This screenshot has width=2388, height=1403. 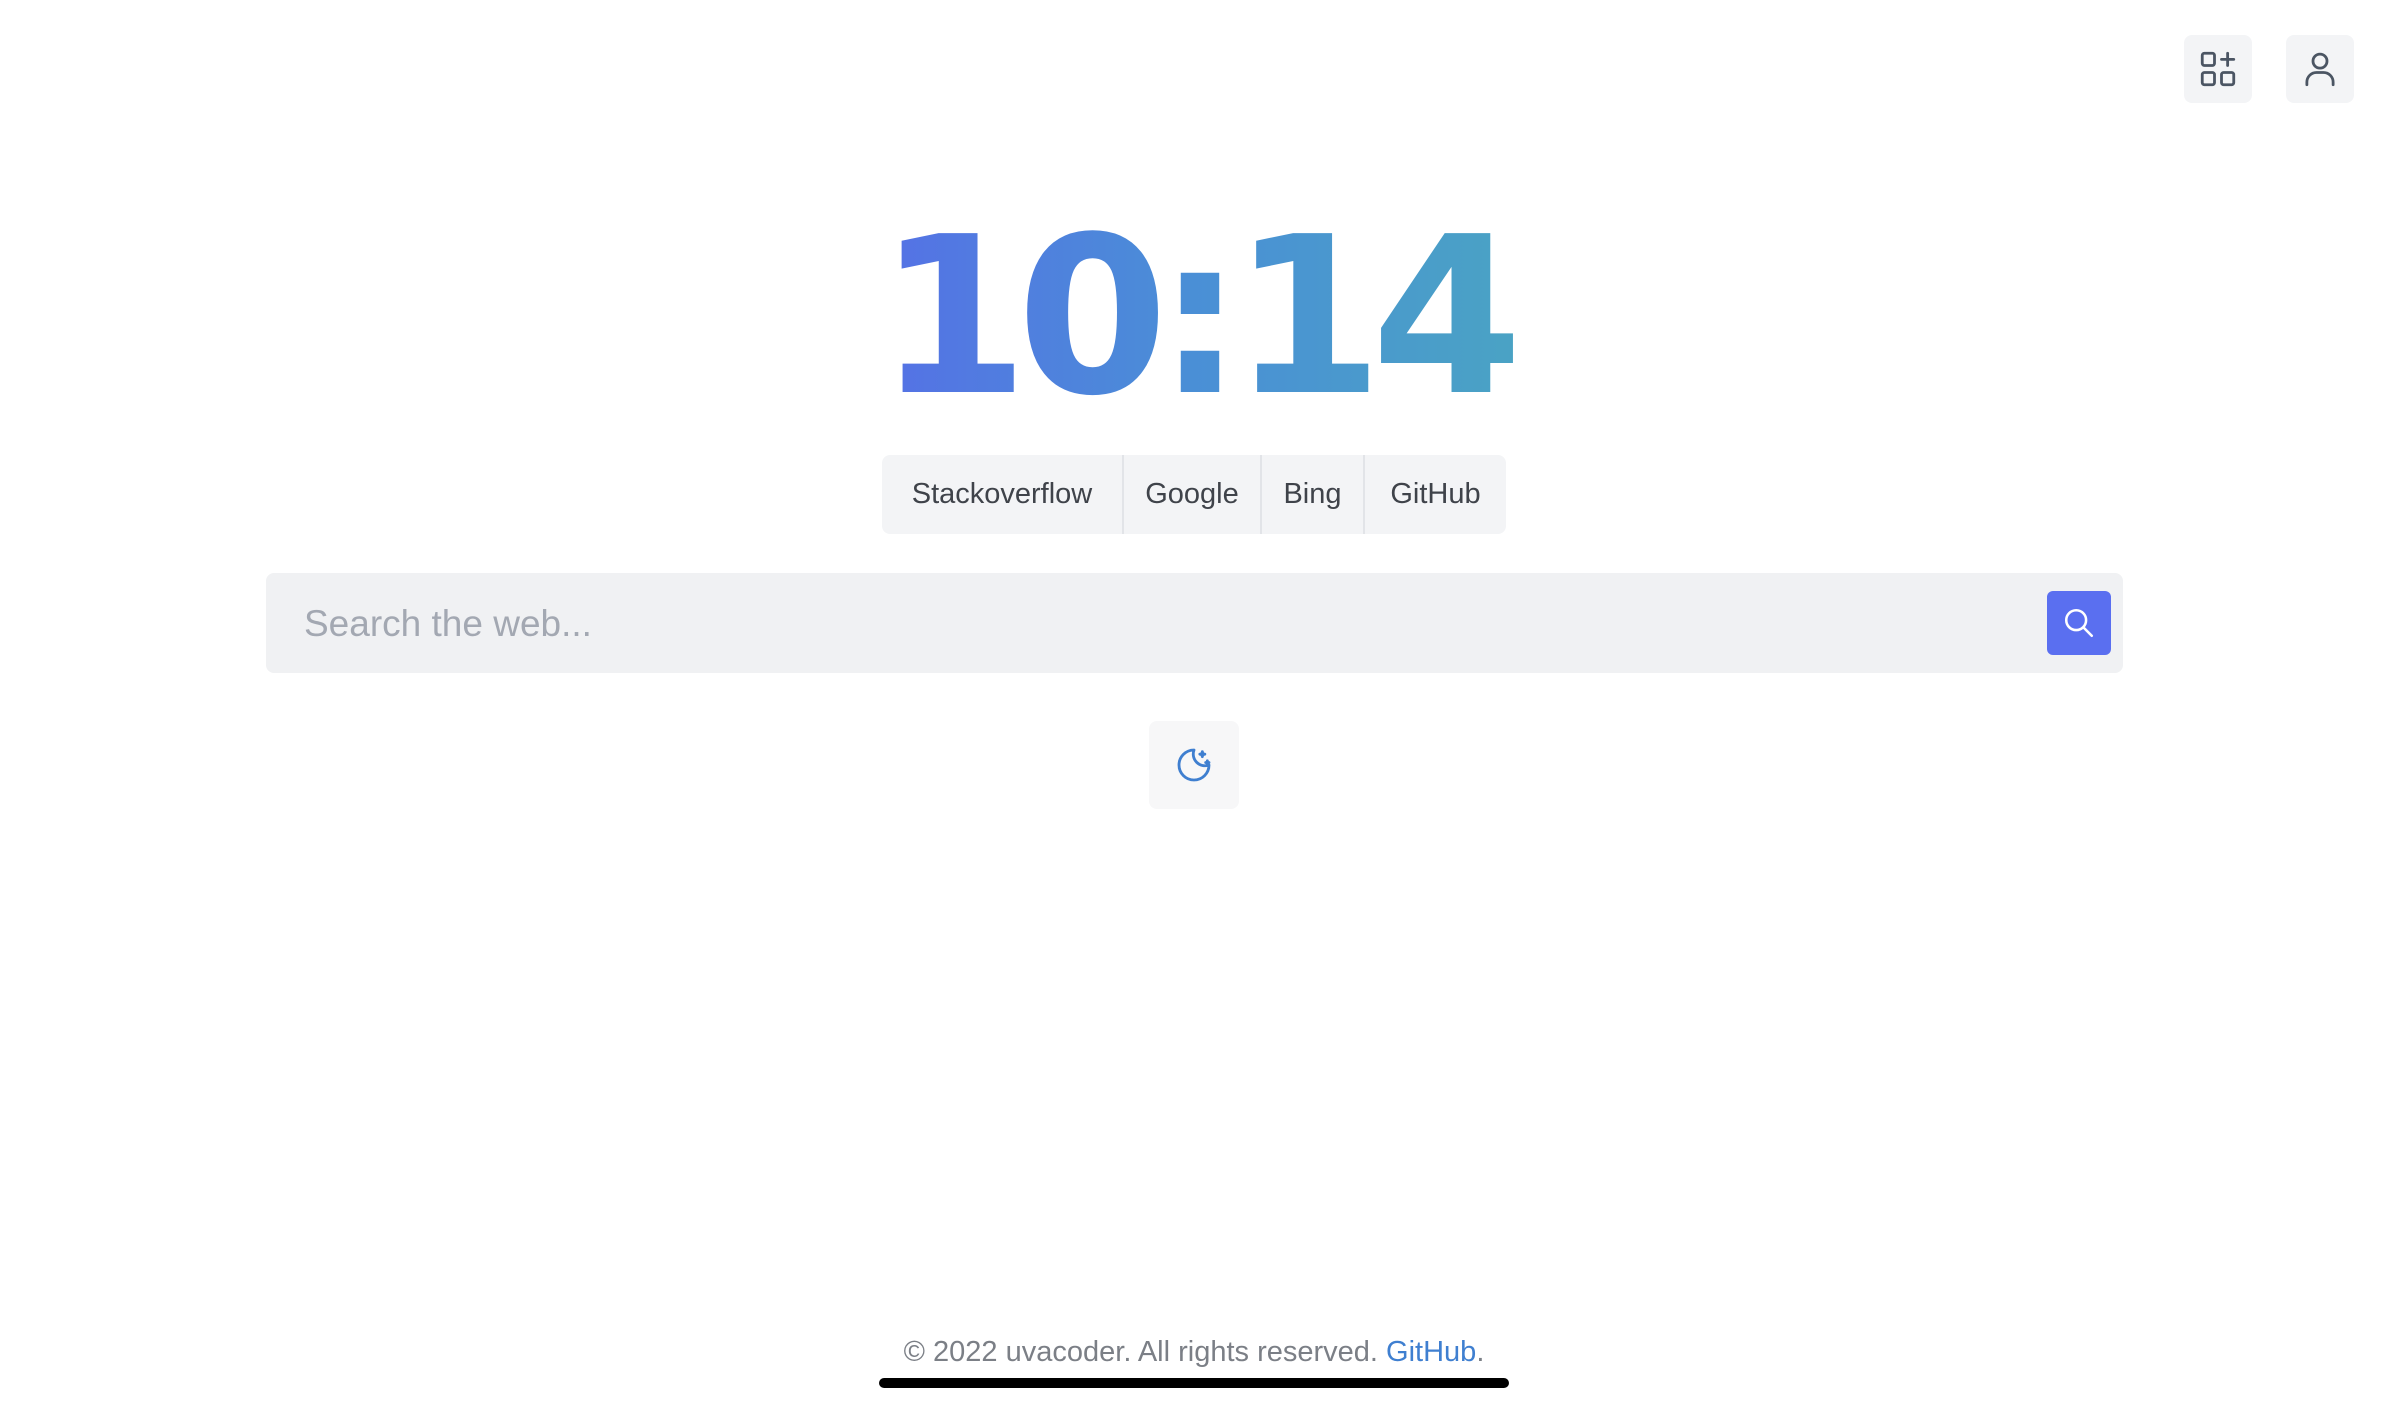 I want to click on add-widget-button, so click(x=2218, y=69).